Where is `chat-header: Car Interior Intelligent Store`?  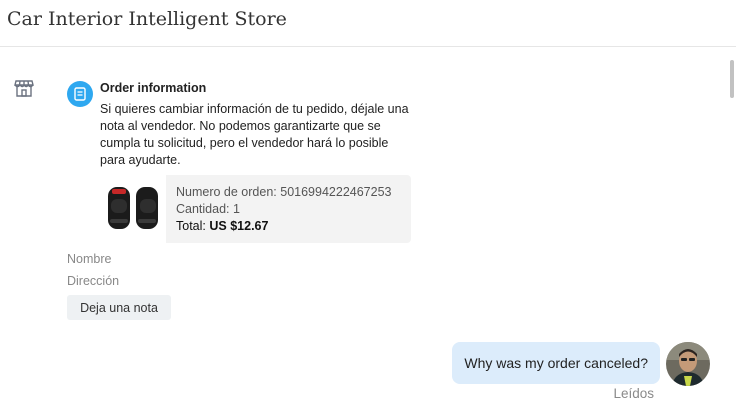 chat-header: Car Interior Intelligent Store is located at coordinates (368, 23).